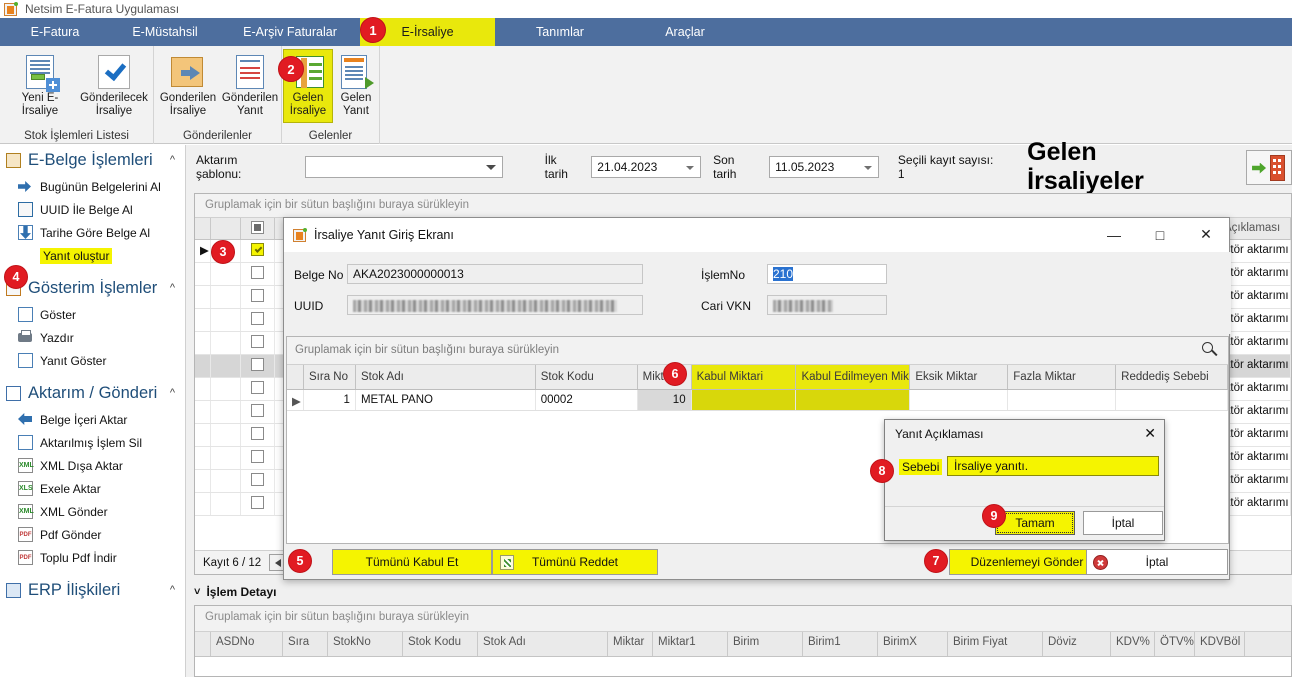 The width and height of the screenshot is (1292, 677). I want to click on exit-button, so click(1269, 167).